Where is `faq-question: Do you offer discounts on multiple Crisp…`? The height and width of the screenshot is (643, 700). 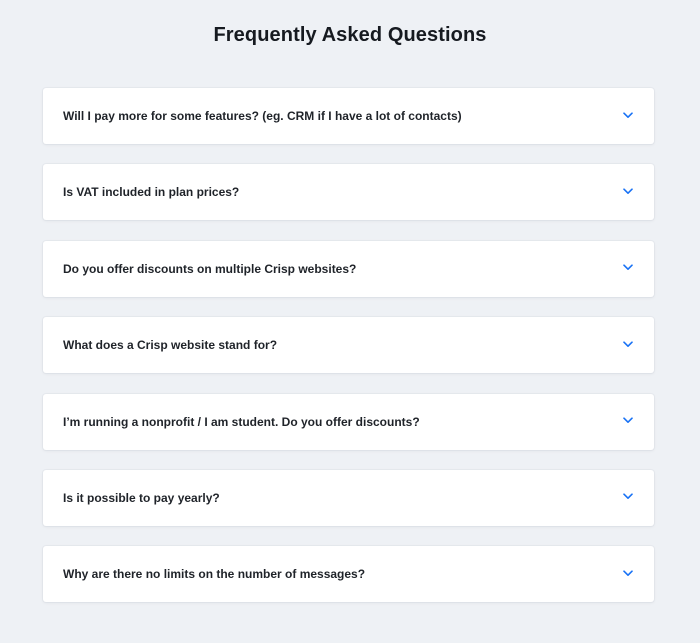 faq-question: Do you offer discounts on multiple Crisp… is located at coordinates (210, 268).